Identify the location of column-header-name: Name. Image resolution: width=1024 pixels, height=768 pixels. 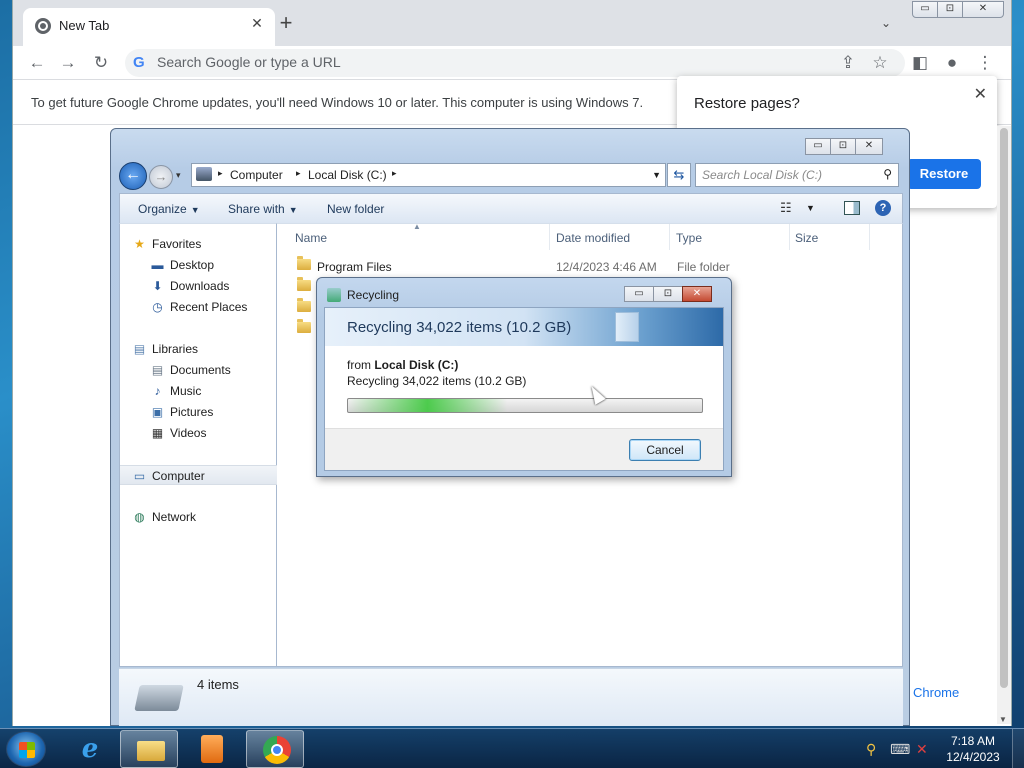
(311, 238).